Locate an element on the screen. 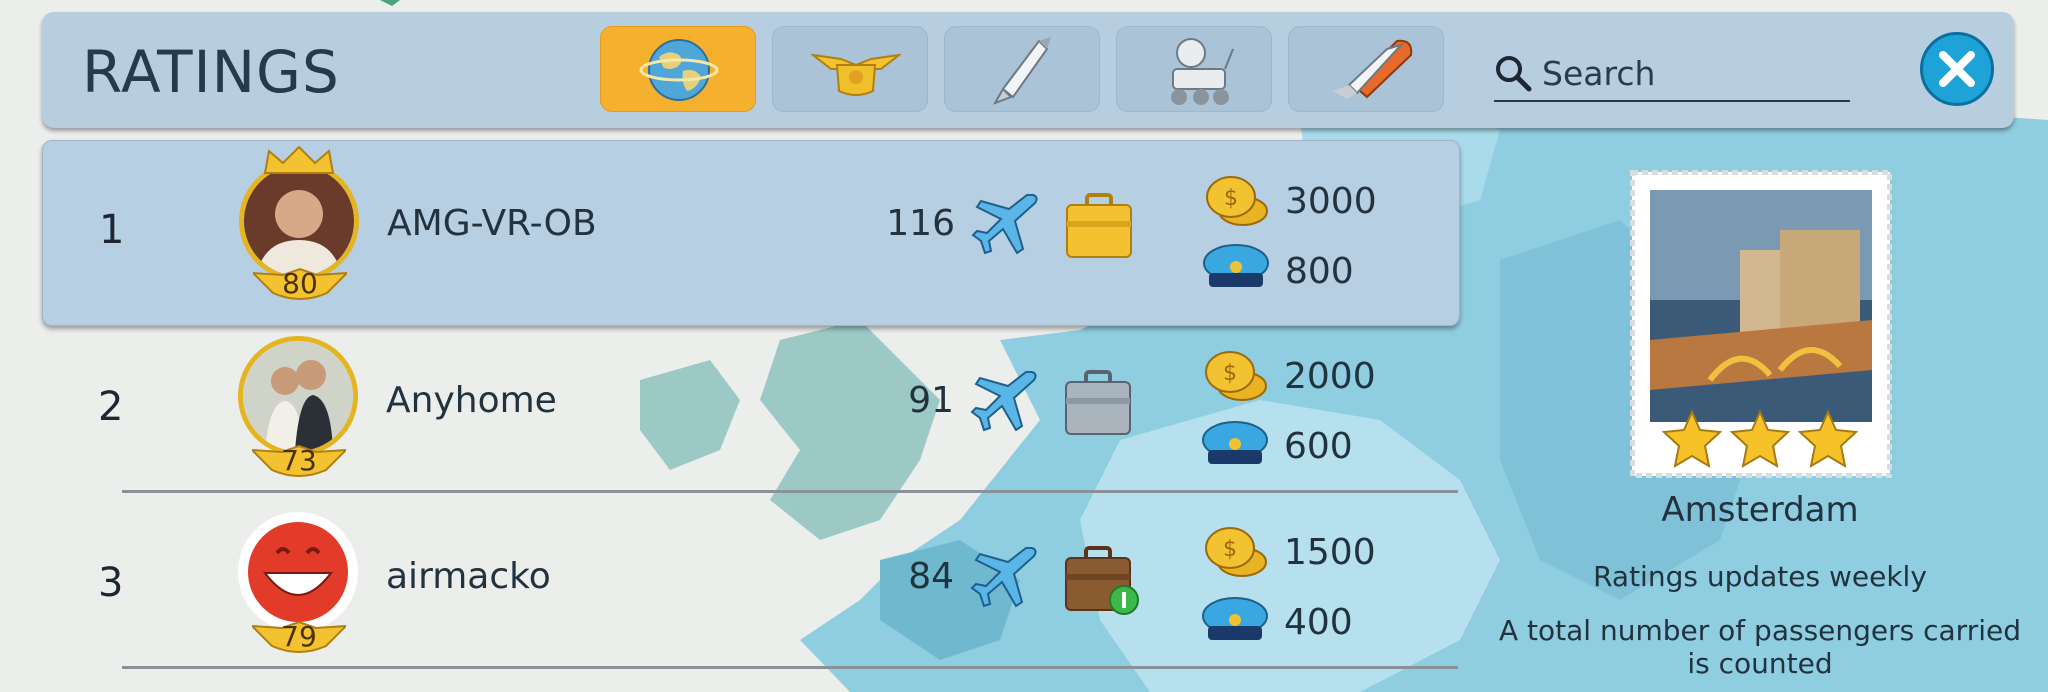  ratings-update-note: Ratings updates weekly is located at coordinates (1760, 576).